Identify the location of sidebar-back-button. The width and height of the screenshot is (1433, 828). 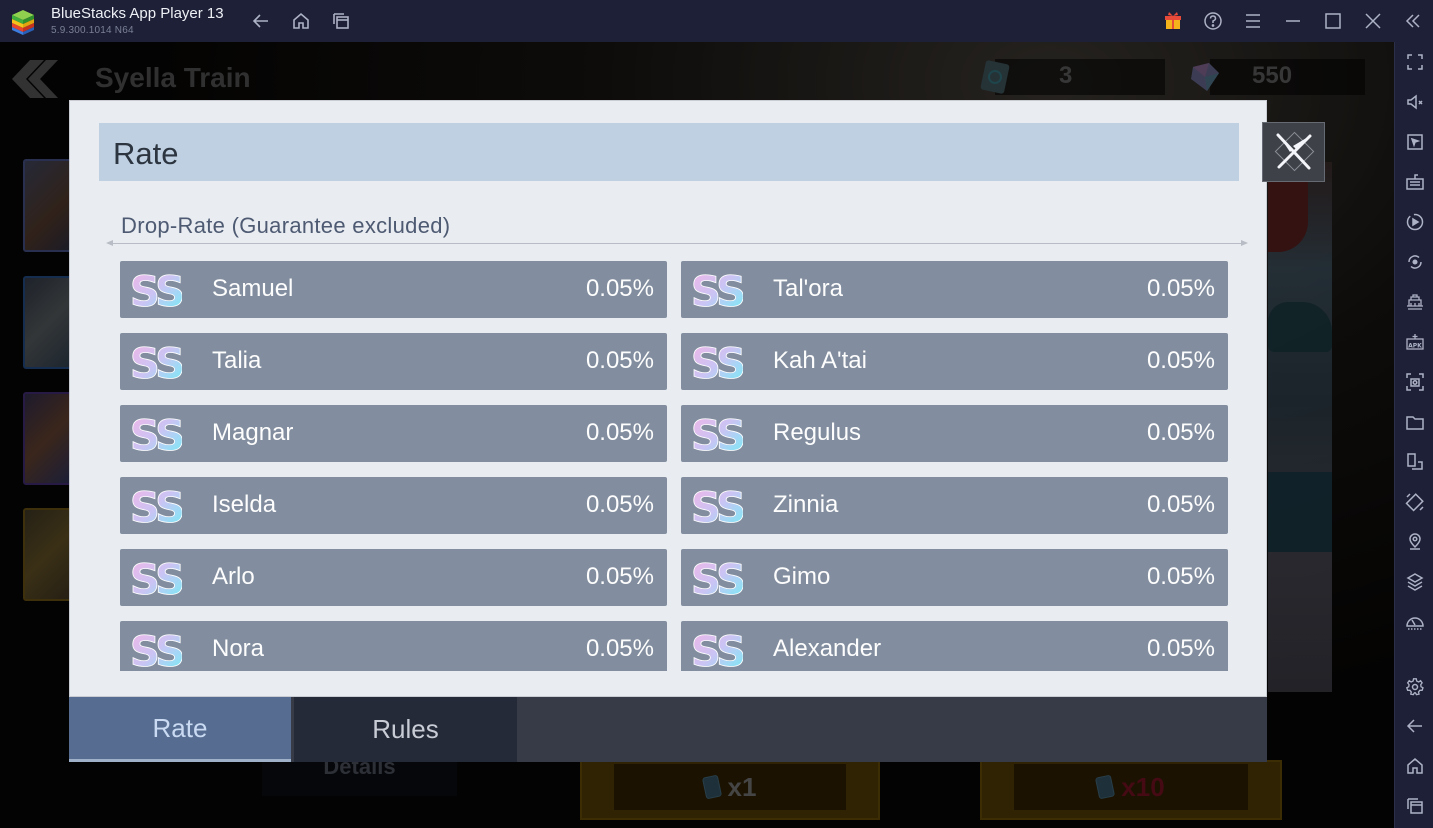
(1415, 726).